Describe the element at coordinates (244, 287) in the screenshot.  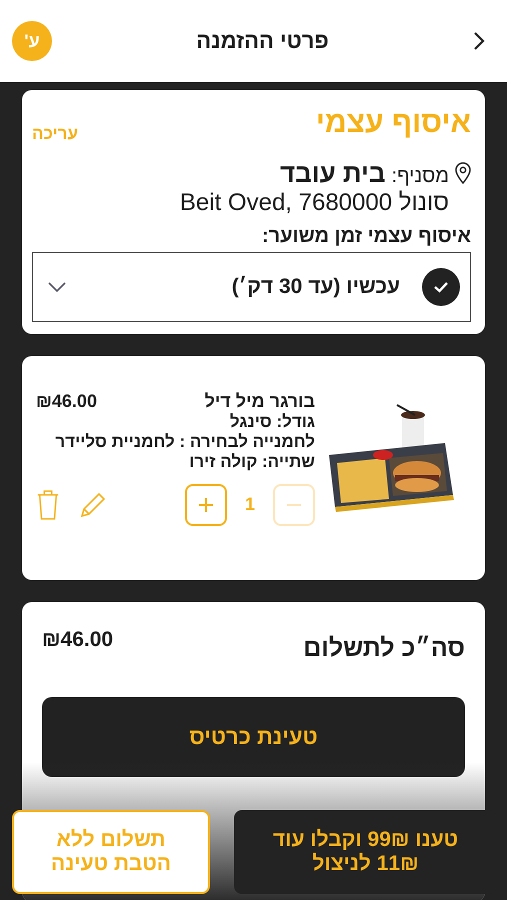
I see `time-option: עכשיו (עד 30 דק׳)` at that location.